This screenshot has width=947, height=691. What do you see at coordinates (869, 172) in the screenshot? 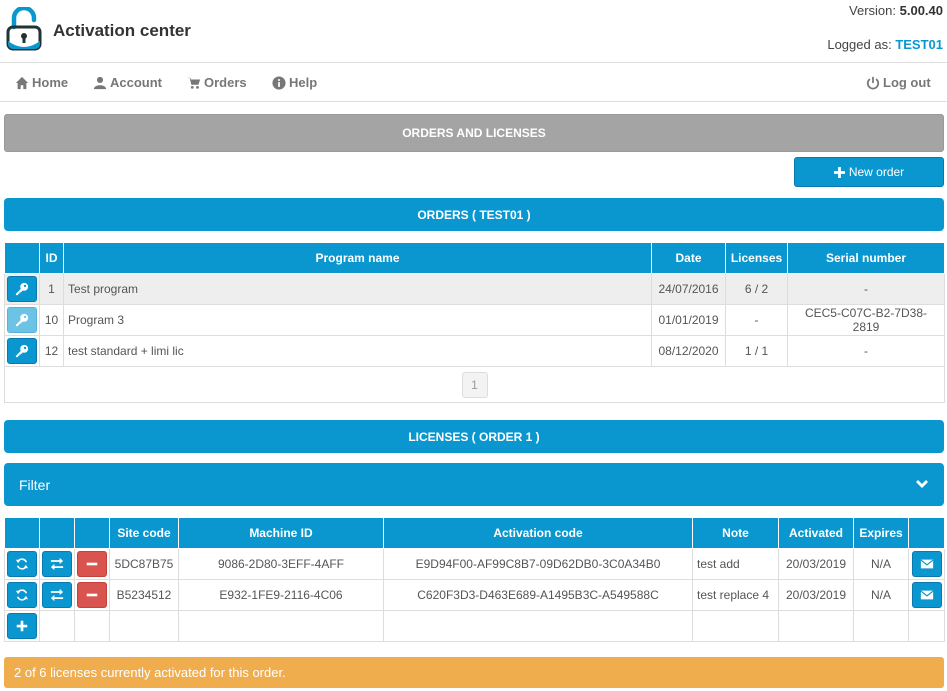
I see `new-order-button: New order` at bounding box center [869, 172].